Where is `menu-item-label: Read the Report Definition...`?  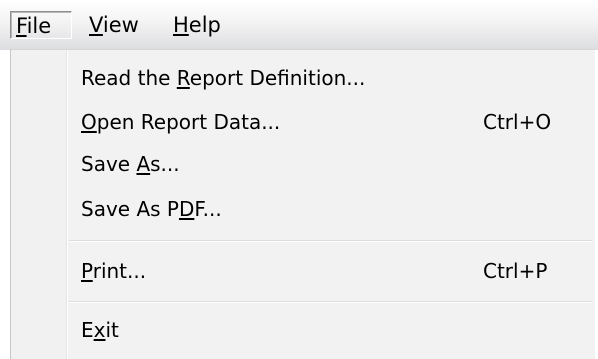
menu-item-label: Read the Report Definition... is located at coordinates (223, 78).